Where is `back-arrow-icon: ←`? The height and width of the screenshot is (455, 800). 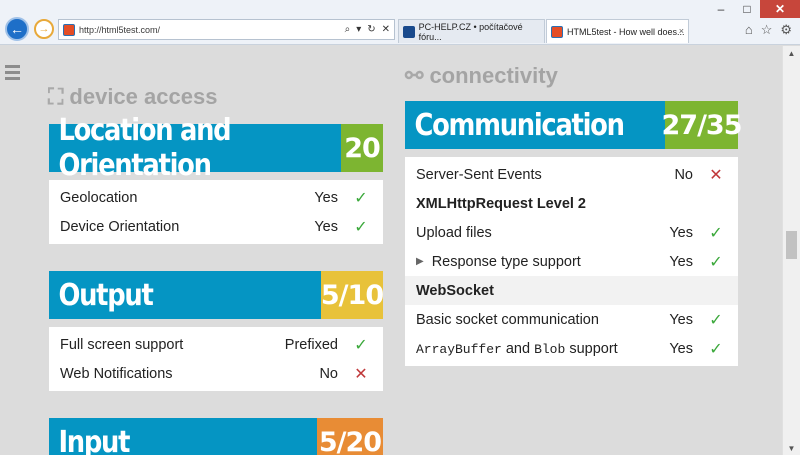 back-arrow-icon: ← is located at coordinates (17, 29).